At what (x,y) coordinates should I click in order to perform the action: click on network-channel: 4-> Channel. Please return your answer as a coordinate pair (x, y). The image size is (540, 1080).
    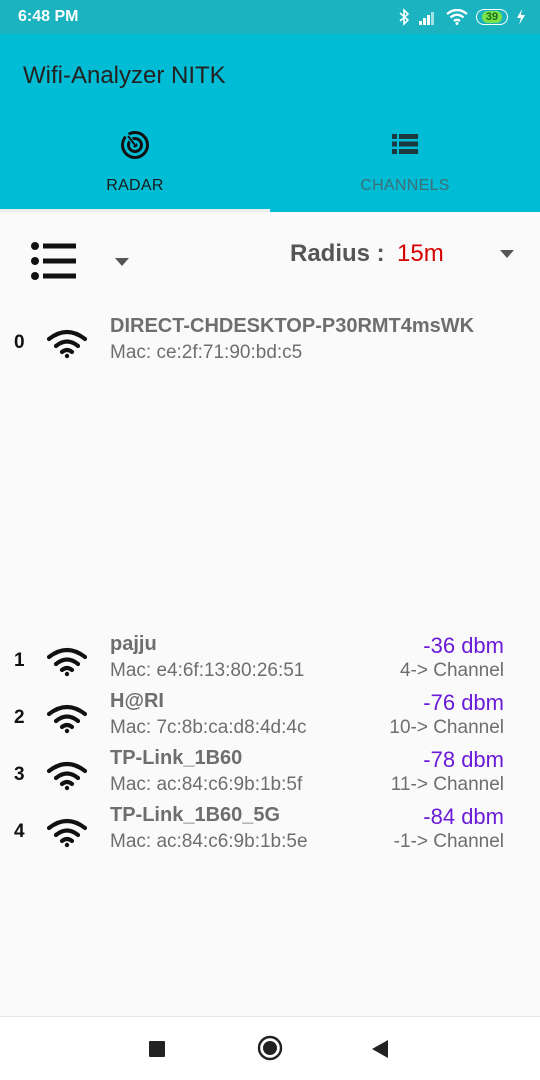
    Looking at the image, I should click on (451, 670).